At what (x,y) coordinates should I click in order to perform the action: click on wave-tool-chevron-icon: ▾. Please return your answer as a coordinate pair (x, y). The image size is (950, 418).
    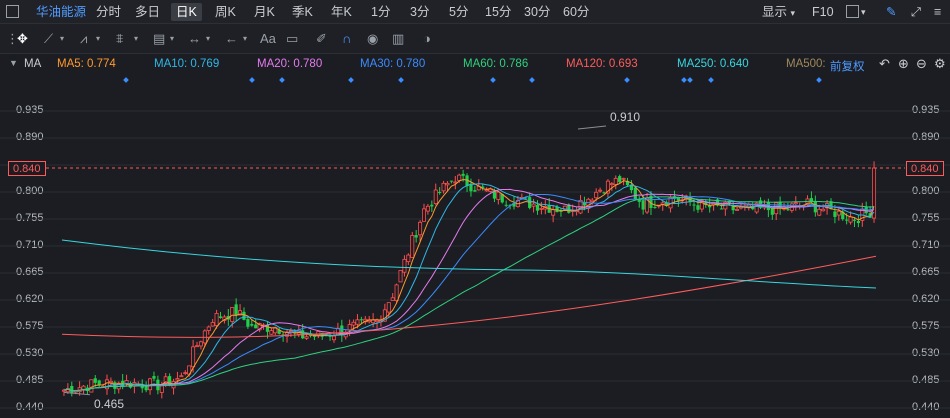
    Looking at the image, I should click on (136, 39).